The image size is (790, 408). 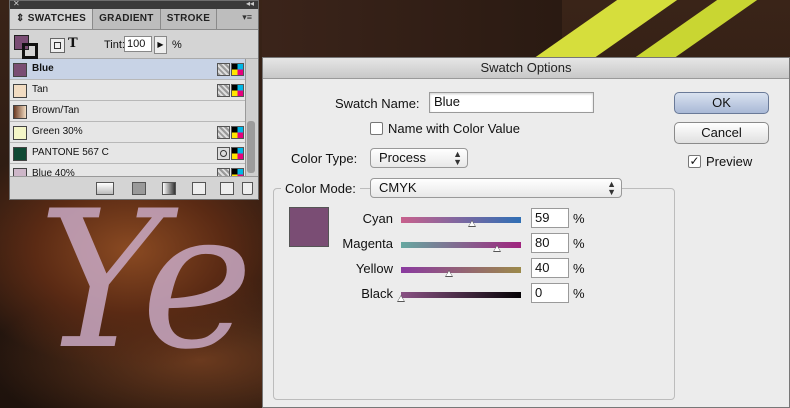 I want to click on magenta-value-input: 80, so click(x=550, y=243).